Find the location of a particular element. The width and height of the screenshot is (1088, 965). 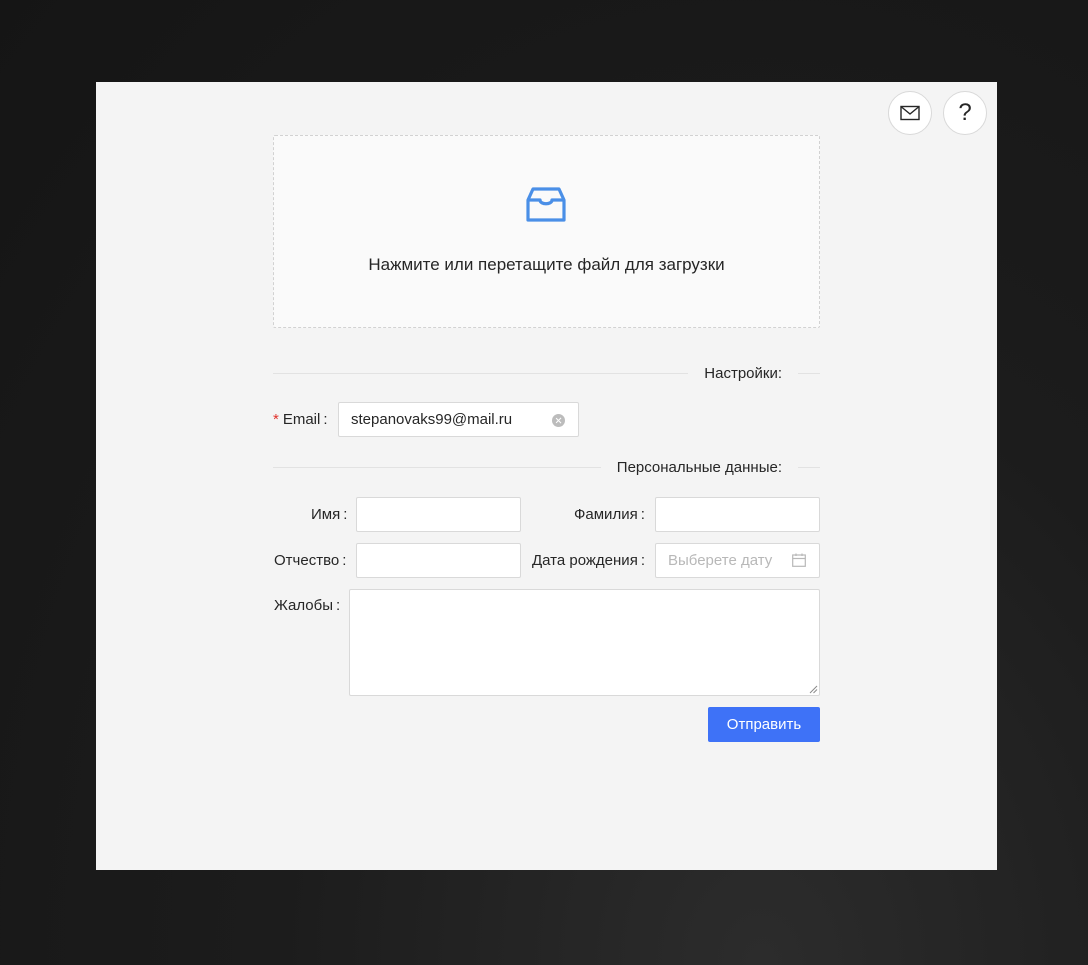

submit-button: Отправить is located at coordinates (764, 724).